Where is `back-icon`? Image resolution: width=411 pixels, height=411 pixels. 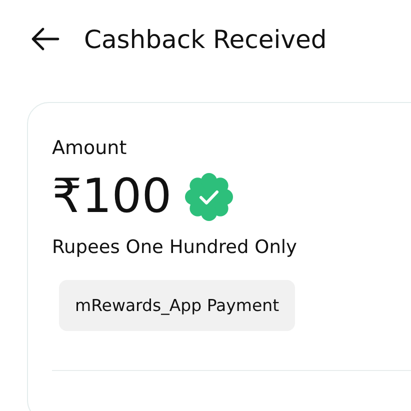
back-icon is located at coordinates (45, 39).